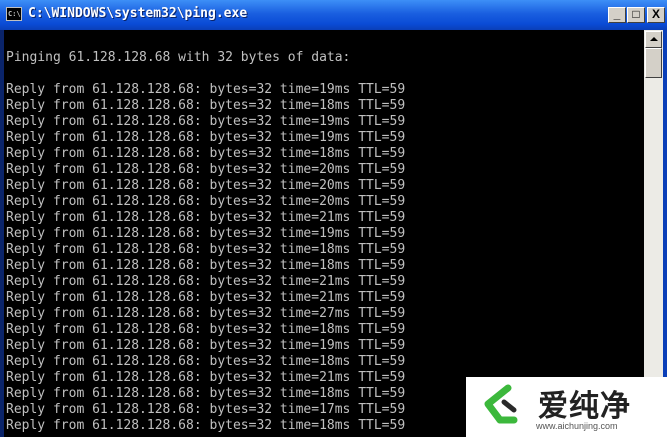 The image size is (667, 437). Describe the element at coordinates (617, 15) in the screenshot. I see `minimize-button: _` at that location.